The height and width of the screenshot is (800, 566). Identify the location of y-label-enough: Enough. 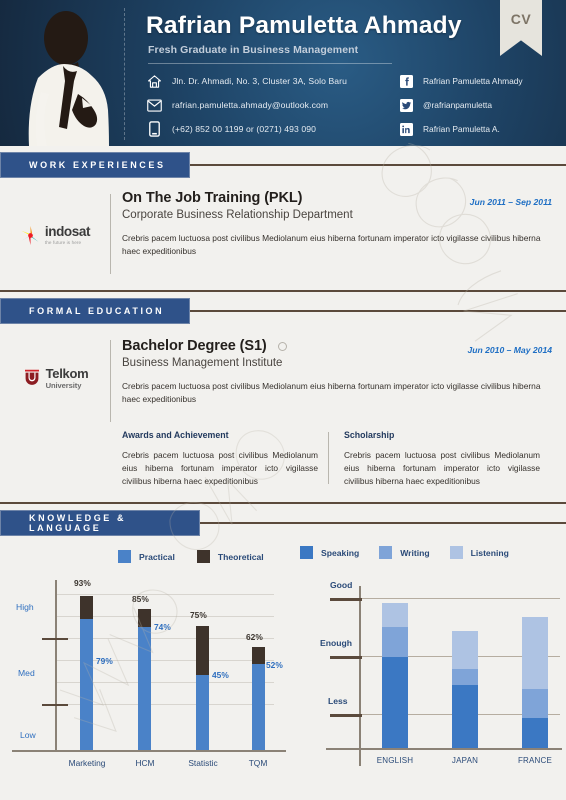
(336, 643).